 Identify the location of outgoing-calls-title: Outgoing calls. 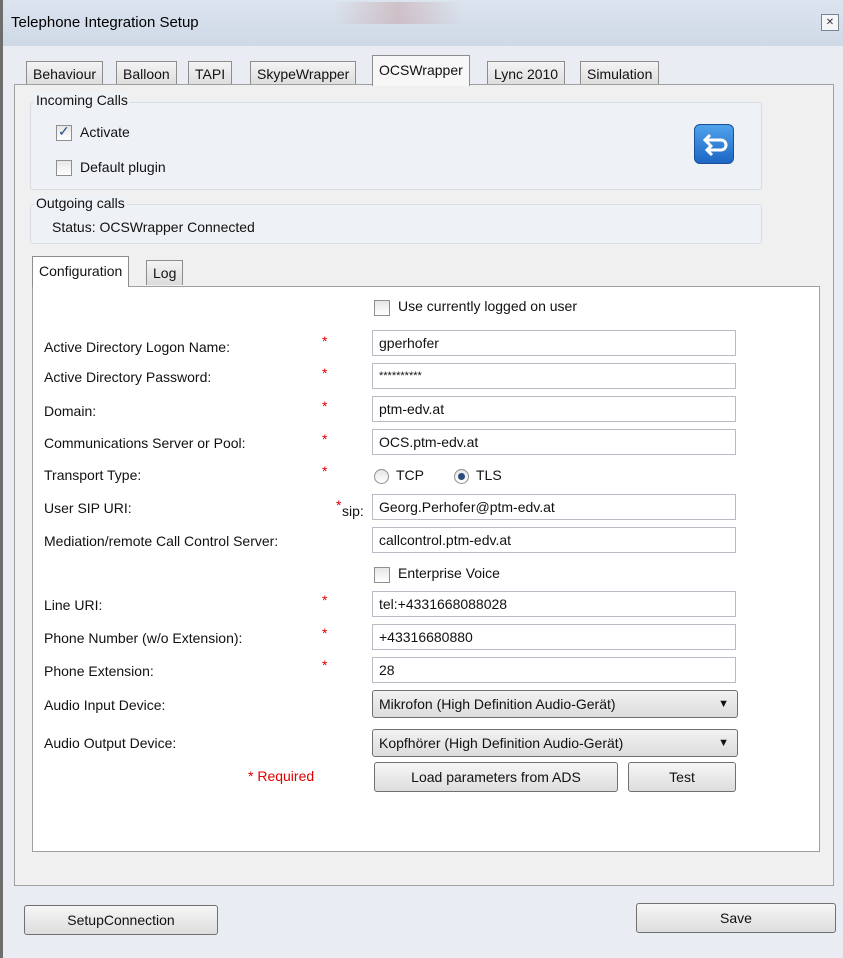
(80, 203).